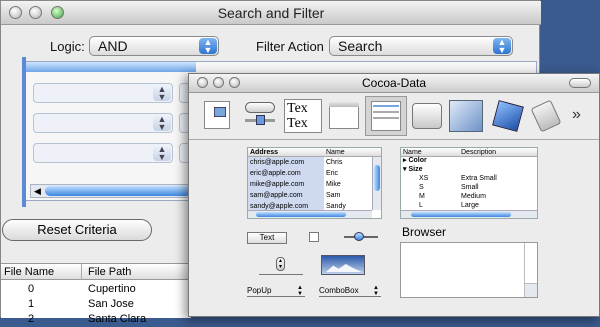  Describe the element at coordinates (275, 173) in the screenshot. I see `cell-address: eric@apple.com` at that location.